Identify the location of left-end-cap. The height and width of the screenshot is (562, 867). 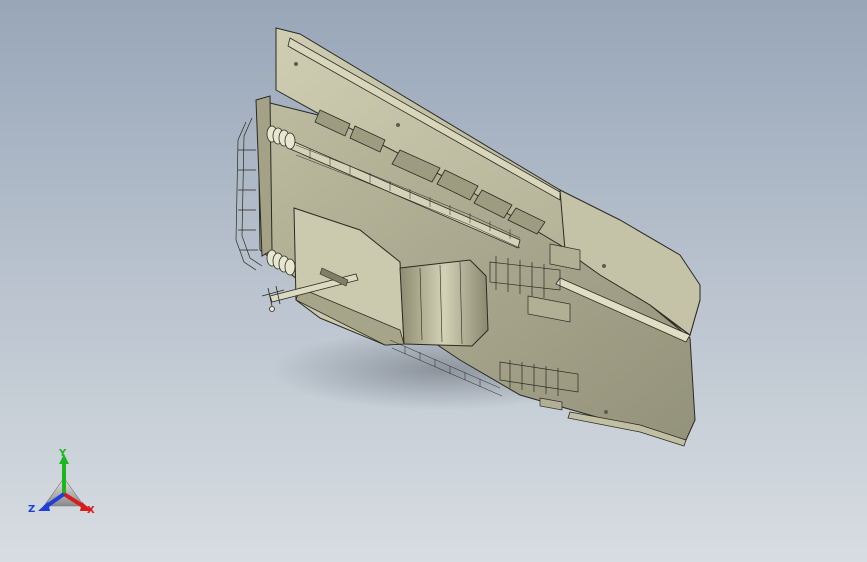
(264, 176).